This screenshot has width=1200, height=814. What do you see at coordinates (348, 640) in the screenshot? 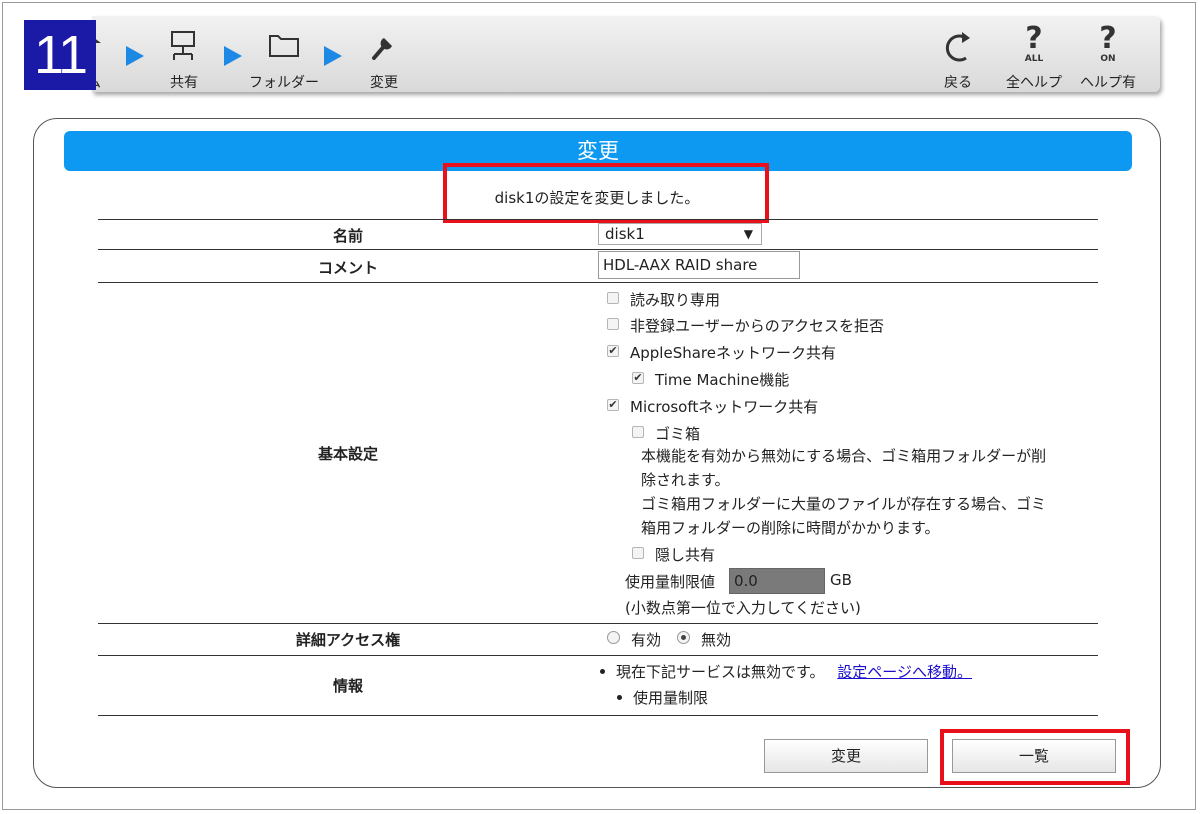
I see `access-label: 詳細アクセス権` at bounding box center [348, 640].